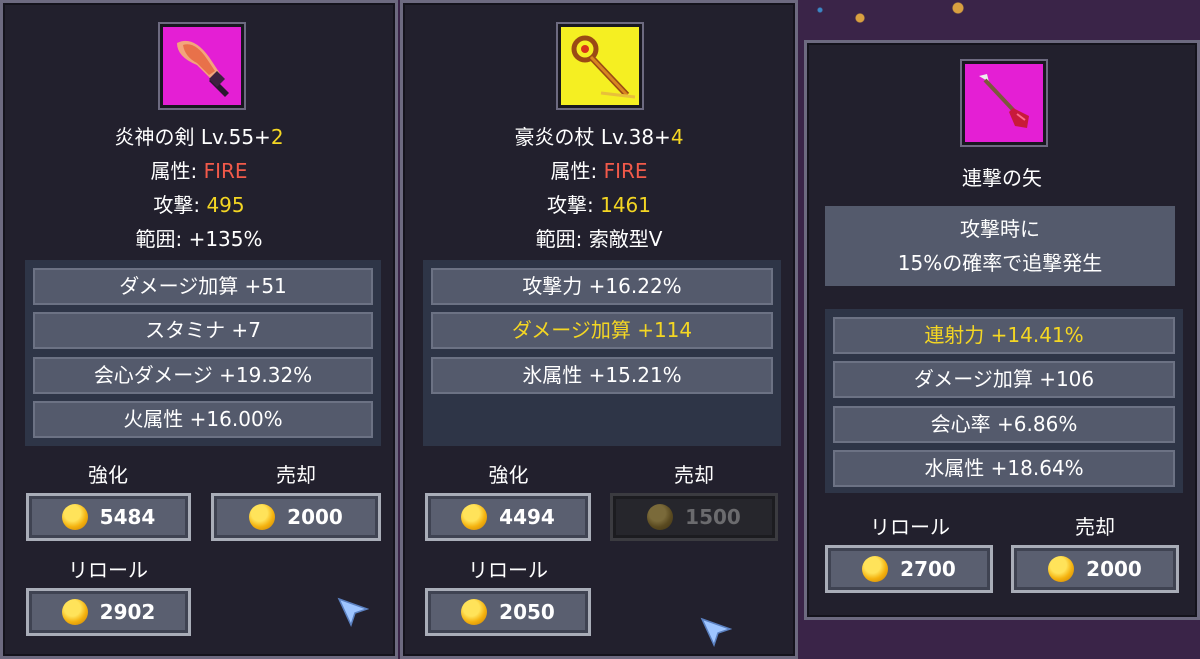  What do you see at coordinates (694, 517) in the screenshot?
I see `sell-button-disabled: 1500` at bounding box center [694, 517].